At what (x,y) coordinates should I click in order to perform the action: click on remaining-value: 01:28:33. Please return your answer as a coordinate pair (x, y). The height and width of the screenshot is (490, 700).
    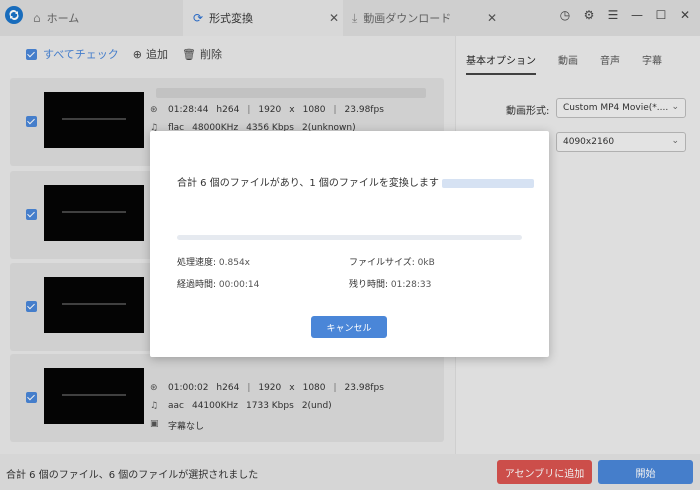
    Looking at the image, I should click on (411, 285).